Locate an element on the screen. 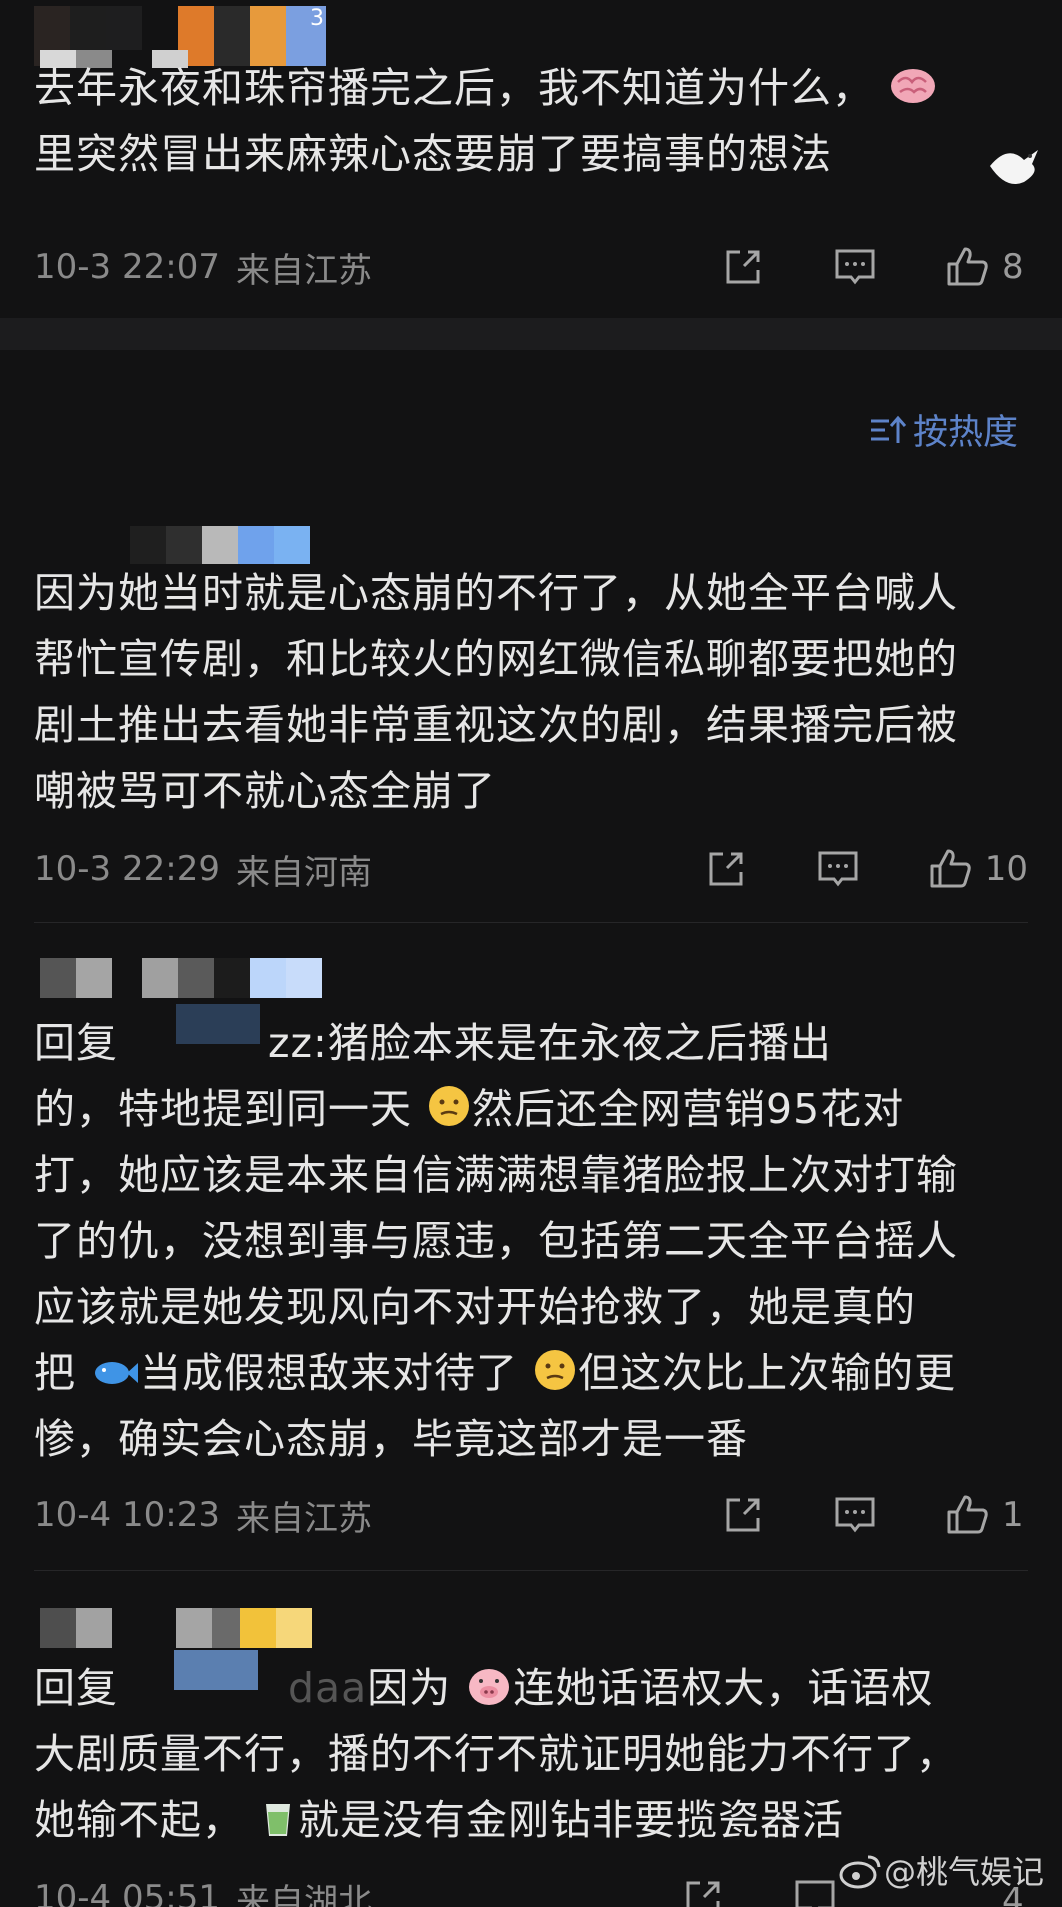 The height and width of the screenshot is (1907, 1062). comment-meta: 10-4 10:23 来自江苏 1 is located at coordinates (531, 1515).